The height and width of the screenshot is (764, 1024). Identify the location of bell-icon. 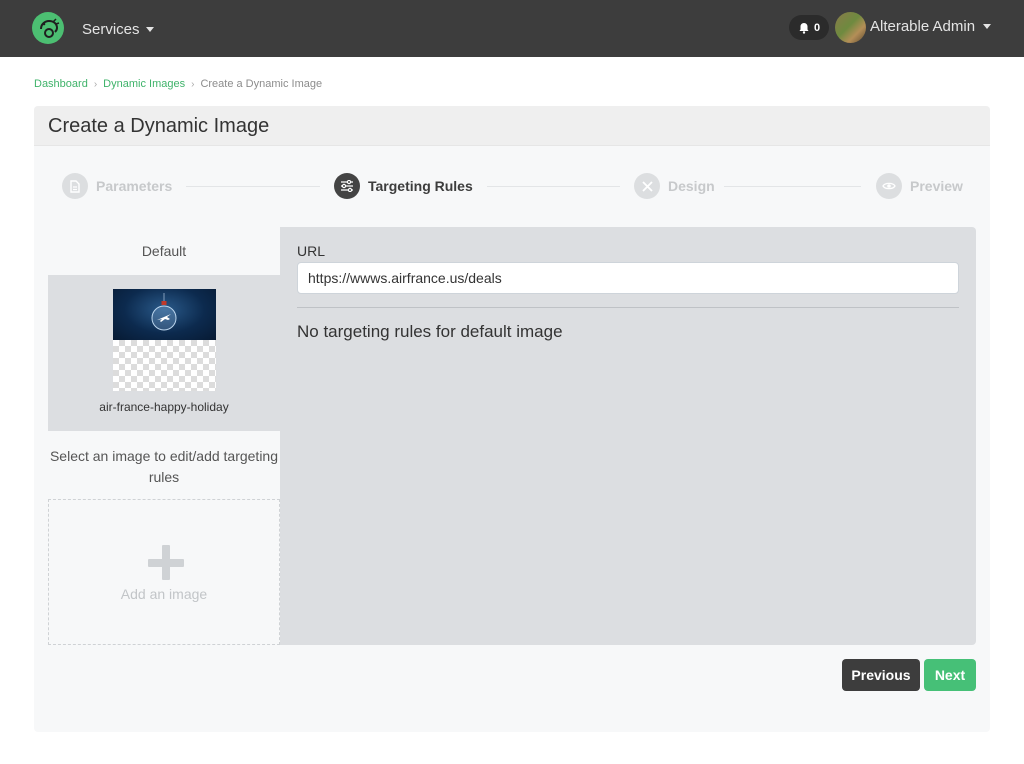
(804, 28).